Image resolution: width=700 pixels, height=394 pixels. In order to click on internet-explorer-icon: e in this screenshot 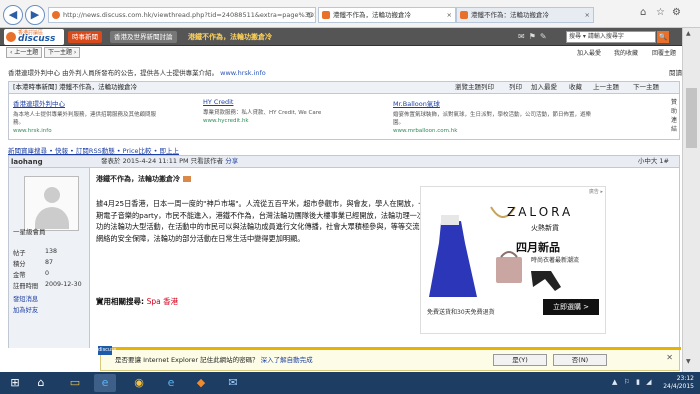, I will do `click(105, 383)`.